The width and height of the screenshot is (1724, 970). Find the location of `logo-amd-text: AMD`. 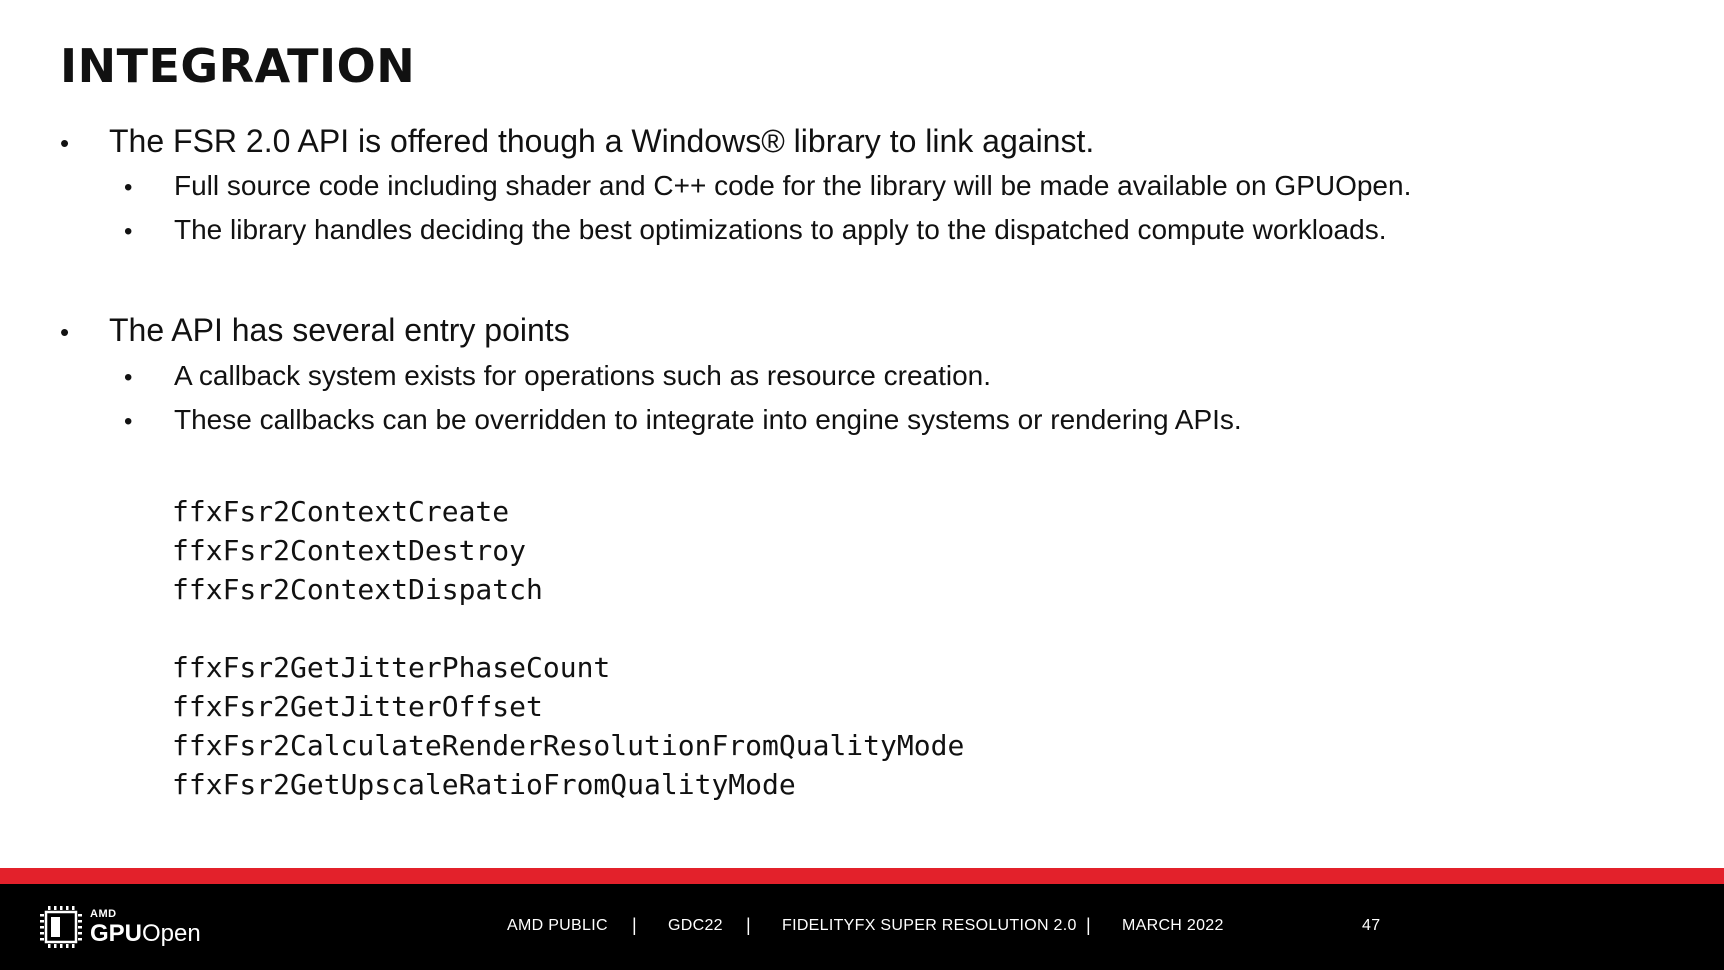

logo-amd-text: AMD is located at coordinates (103, 913).